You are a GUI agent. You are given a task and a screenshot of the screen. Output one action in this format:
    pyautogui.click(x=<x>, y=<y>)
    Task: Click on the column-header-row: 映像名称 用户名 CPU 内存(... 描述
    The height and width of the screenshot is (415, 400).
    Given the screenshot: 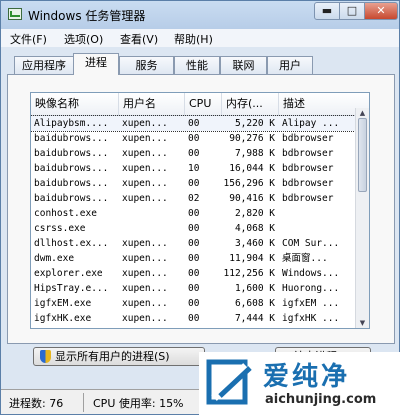 What is the action you would take?
    pyautogui.click(x=200, y=104)
    